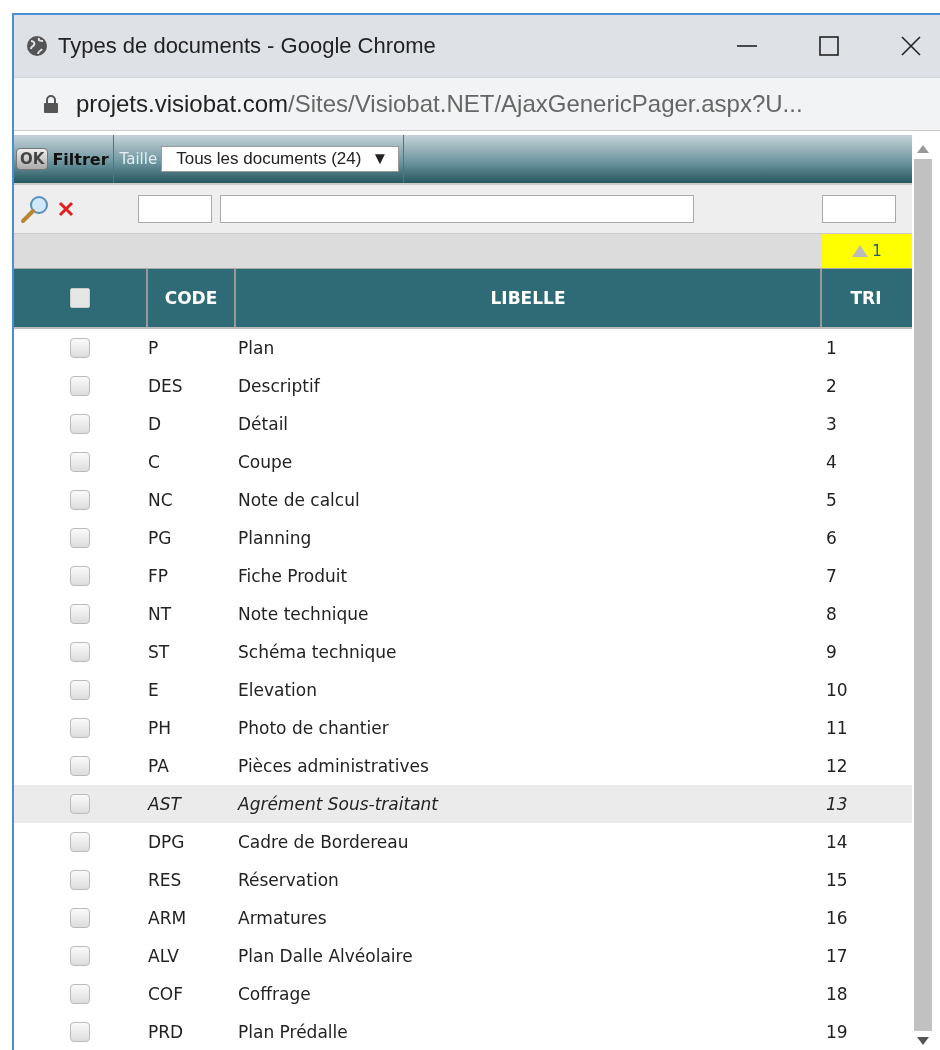 This screenshot has width=940, height=1050. What do you see at coordinates (247, 46) in the screenshot?
I see `window-title: Types de documents - Google Chrome` at bounding box center [247, 46].